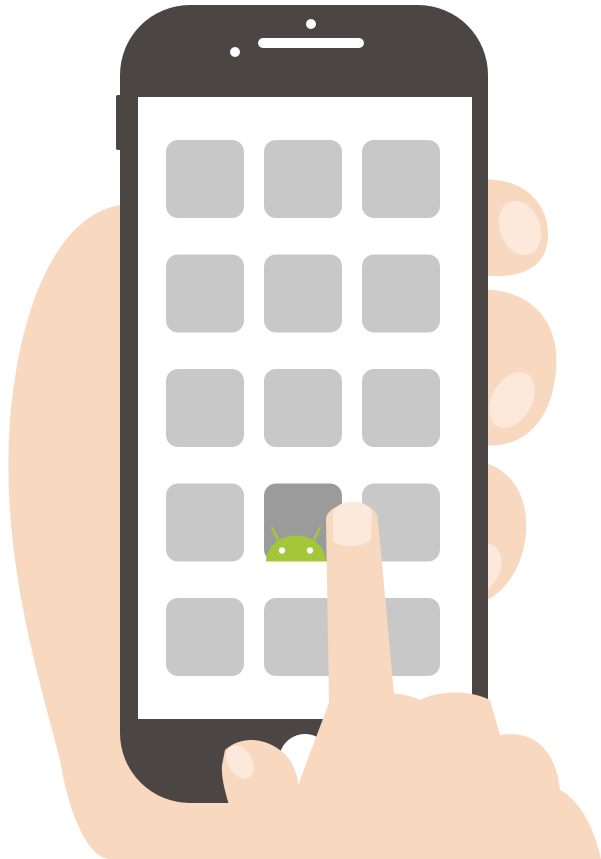 This screenshot has height=859, width=601. What do you see at coordinates (119, 122) in the screenshot?
I see `volume-button` at bounding box center [119, 122].